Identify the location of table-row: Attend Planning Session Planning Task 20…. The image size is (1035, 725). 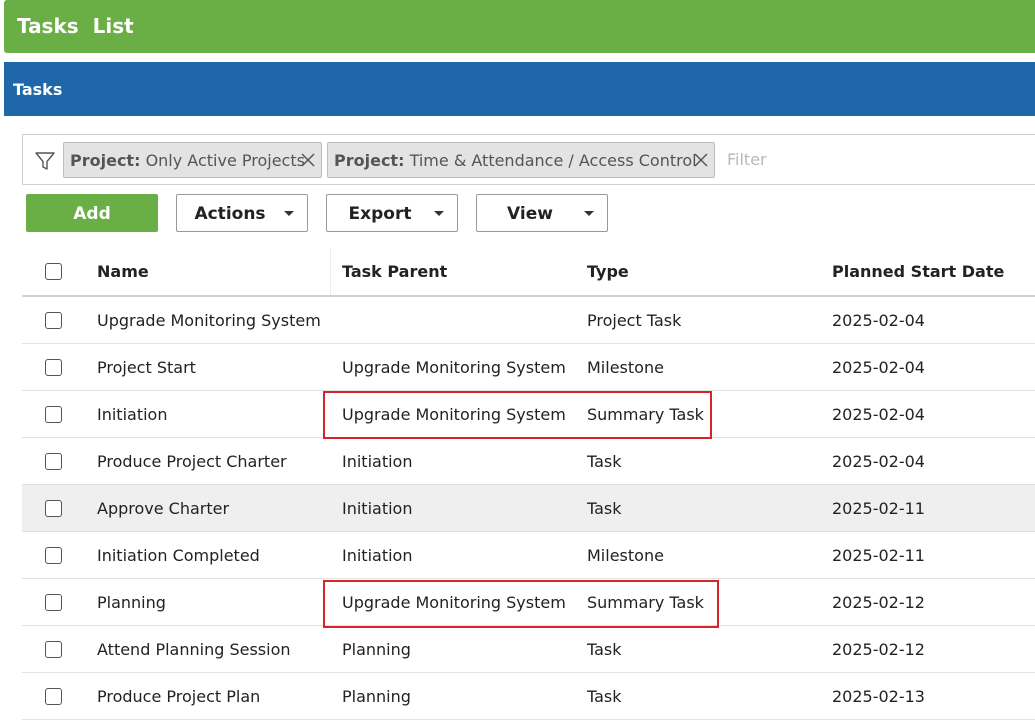
(528, 649).